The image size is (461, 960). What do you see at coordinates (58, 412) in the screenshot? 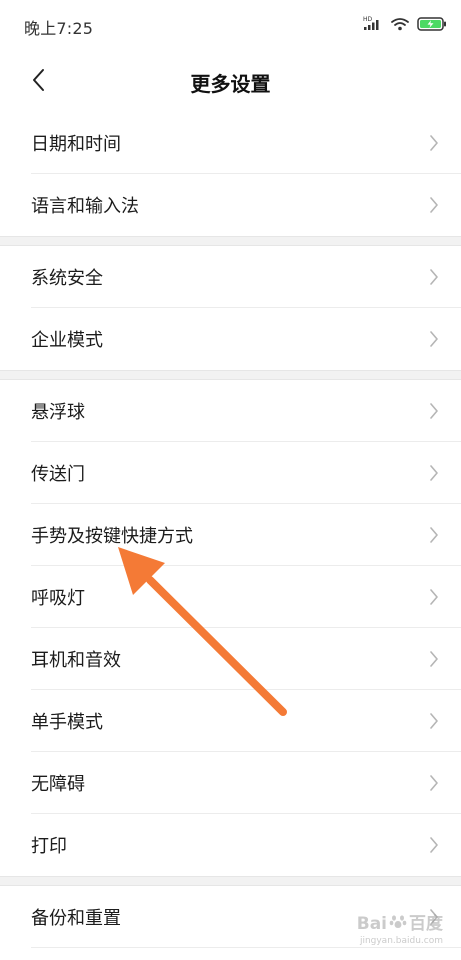
I see `list-item-label: 悬浮球` at bounding box center [58, 412].